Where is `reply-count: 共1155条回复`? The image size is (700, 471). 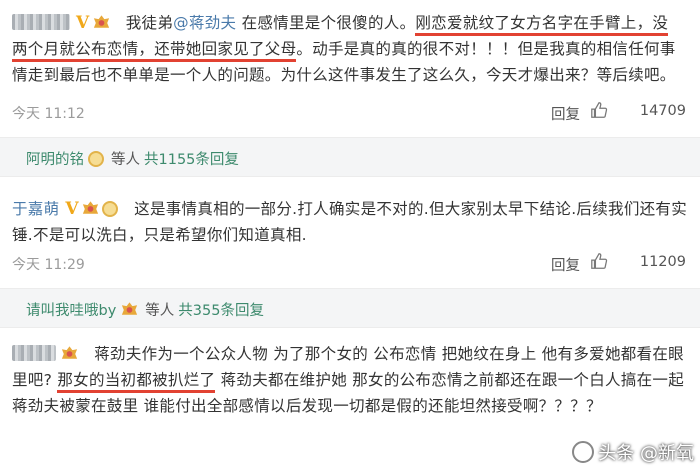 reply-count: 共1155条回复 is located at coordinates (191, 160).